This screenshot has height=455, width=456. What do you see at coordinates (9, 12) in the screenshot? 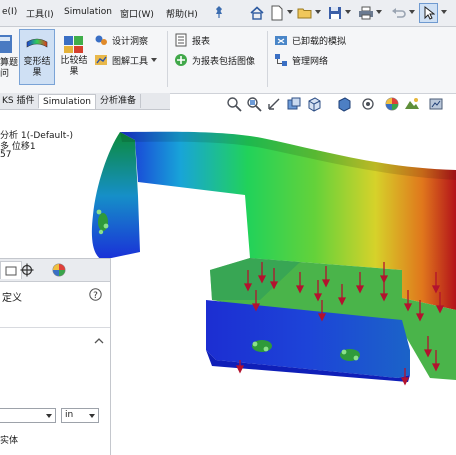
I see `menu-item-partial: e(I)` at bounding box center [9, 12].